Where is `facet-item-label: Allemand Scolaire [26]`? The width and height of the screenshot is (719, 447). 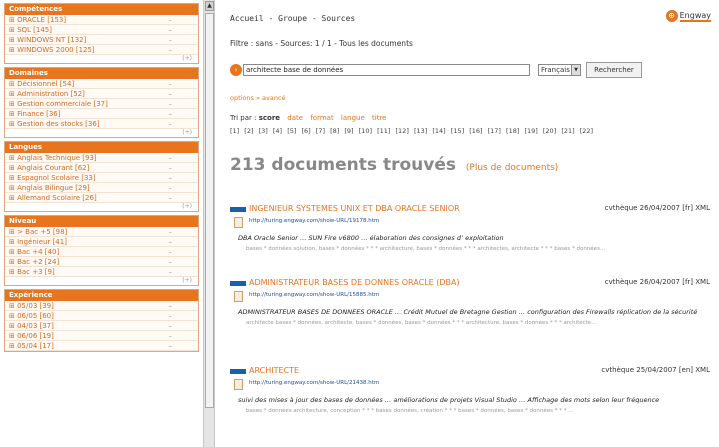 facet-item-label: Allemand Scolaire [26] is located at coordinates (57, 198).